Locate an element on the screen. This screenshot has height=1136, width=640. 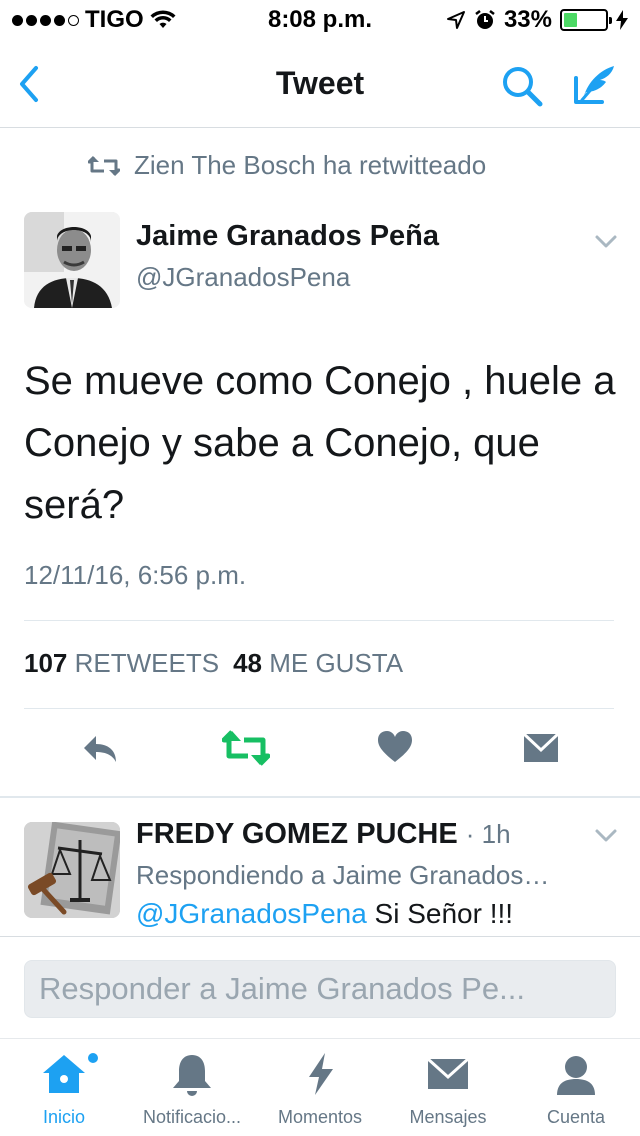
retweet-count: 107 is located at coordinates (46, 663).